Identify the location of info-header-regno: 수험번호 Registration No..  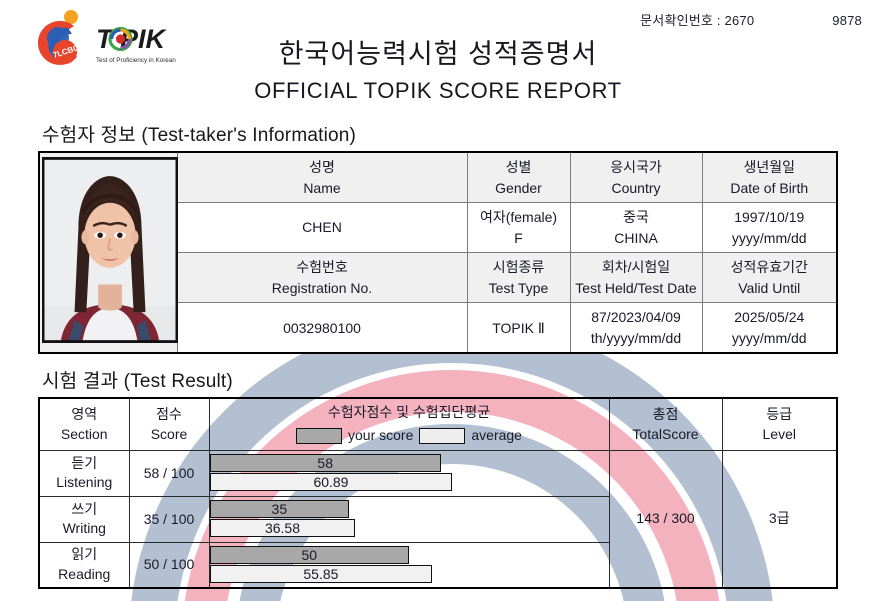
(322, 278).